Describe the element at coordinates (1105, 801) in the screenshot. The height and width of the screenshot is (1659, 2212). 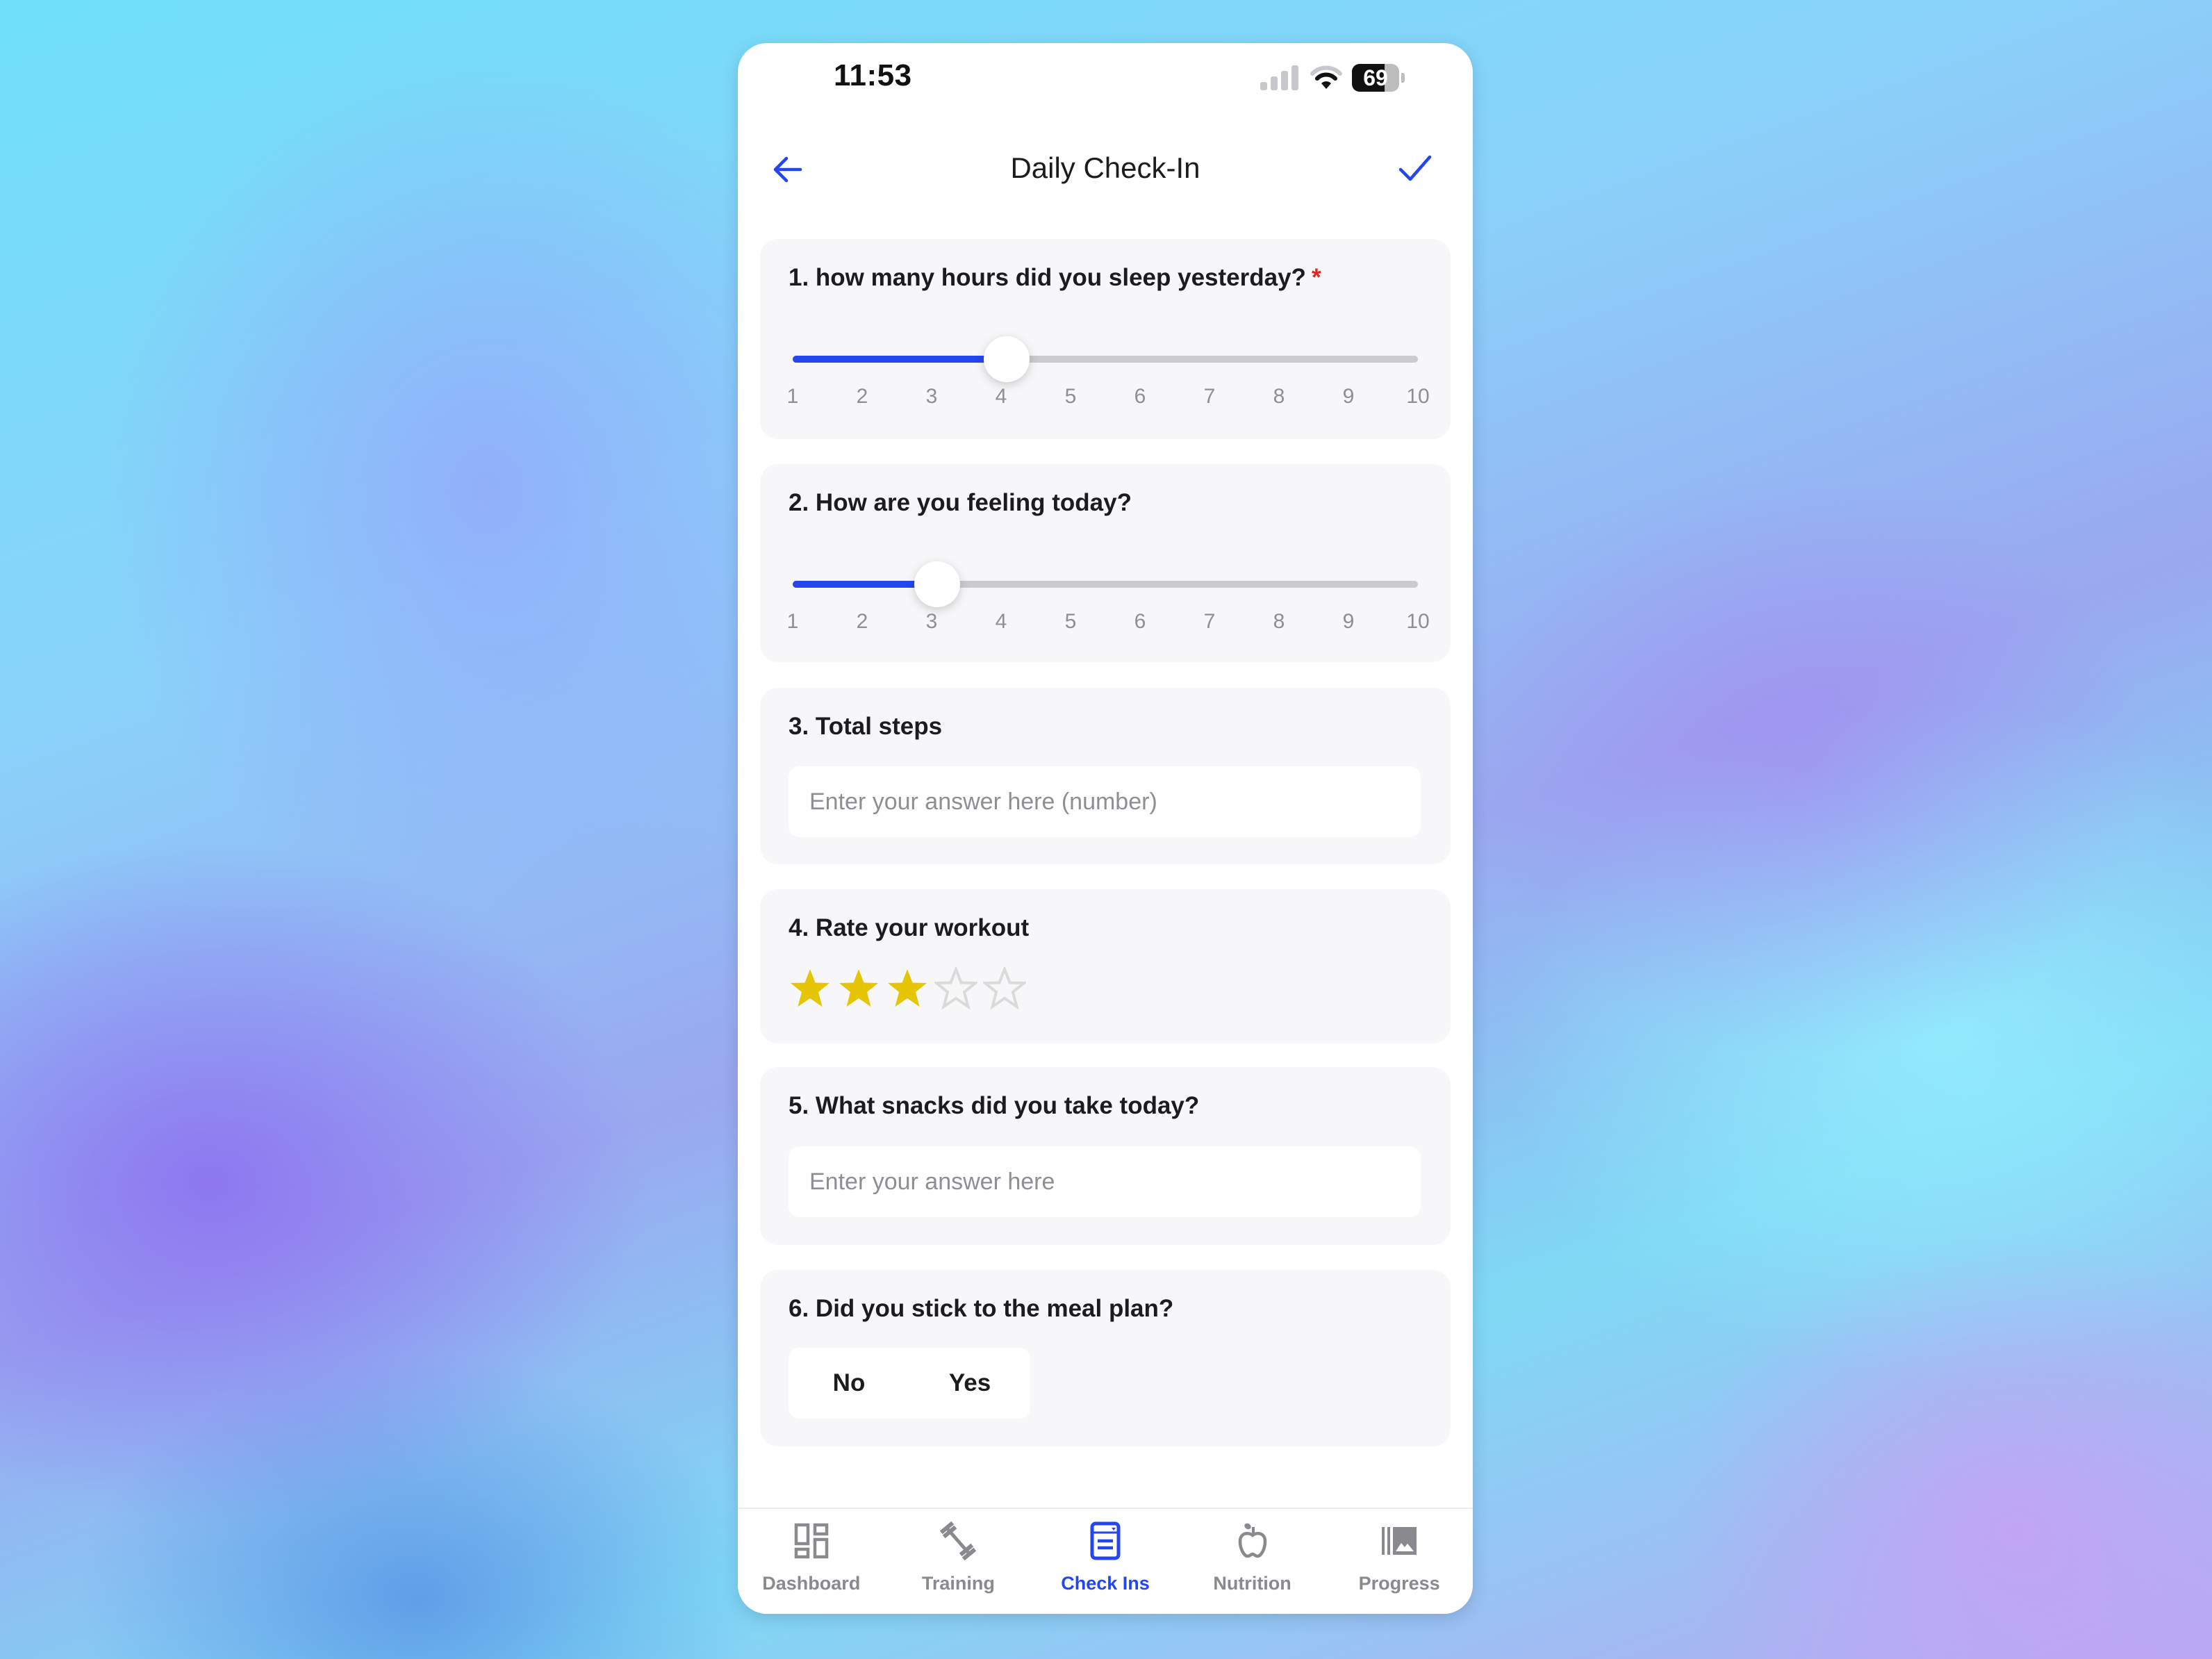
I see `total-steps-input` at that location.